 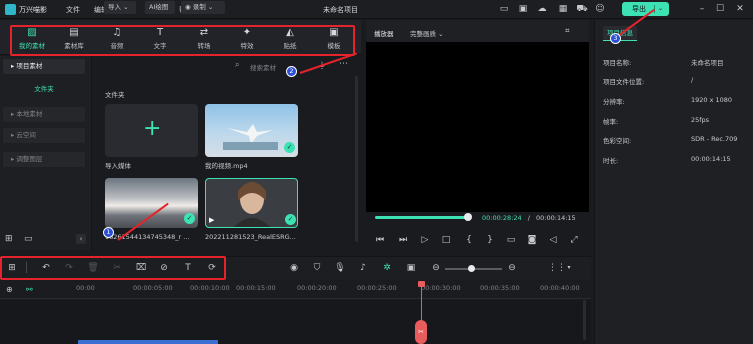 I want to click on close-icon: ✕, so click(x=740, y=9).